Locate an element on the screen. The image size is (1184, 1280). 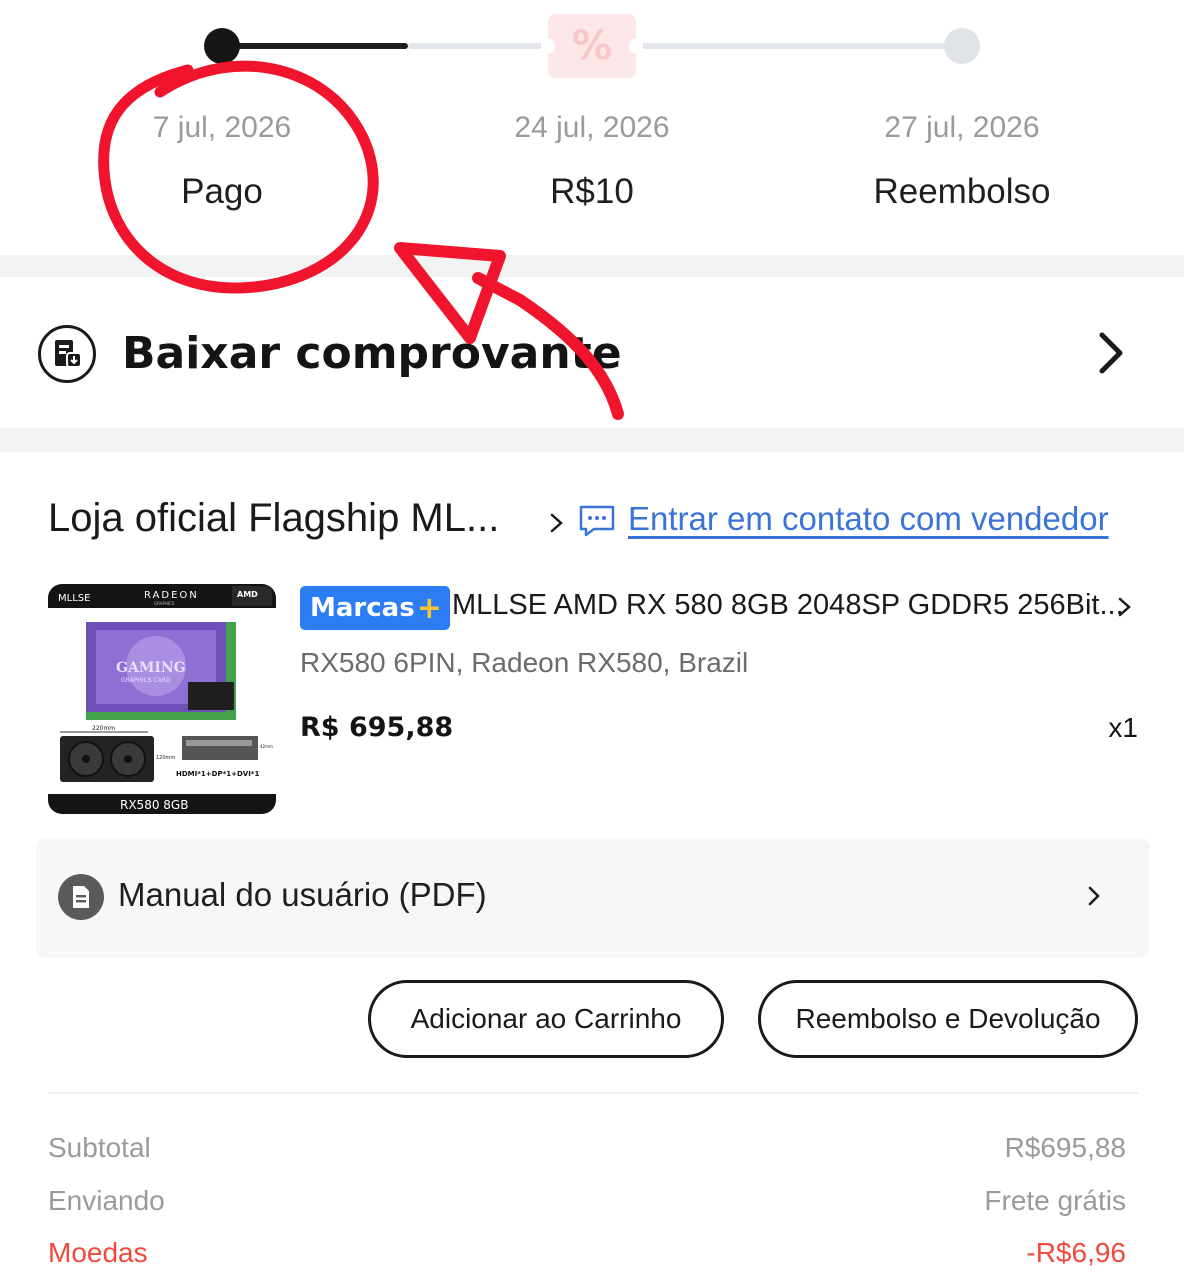
summary-label: Moedas is located at coordinates (98, 1252).